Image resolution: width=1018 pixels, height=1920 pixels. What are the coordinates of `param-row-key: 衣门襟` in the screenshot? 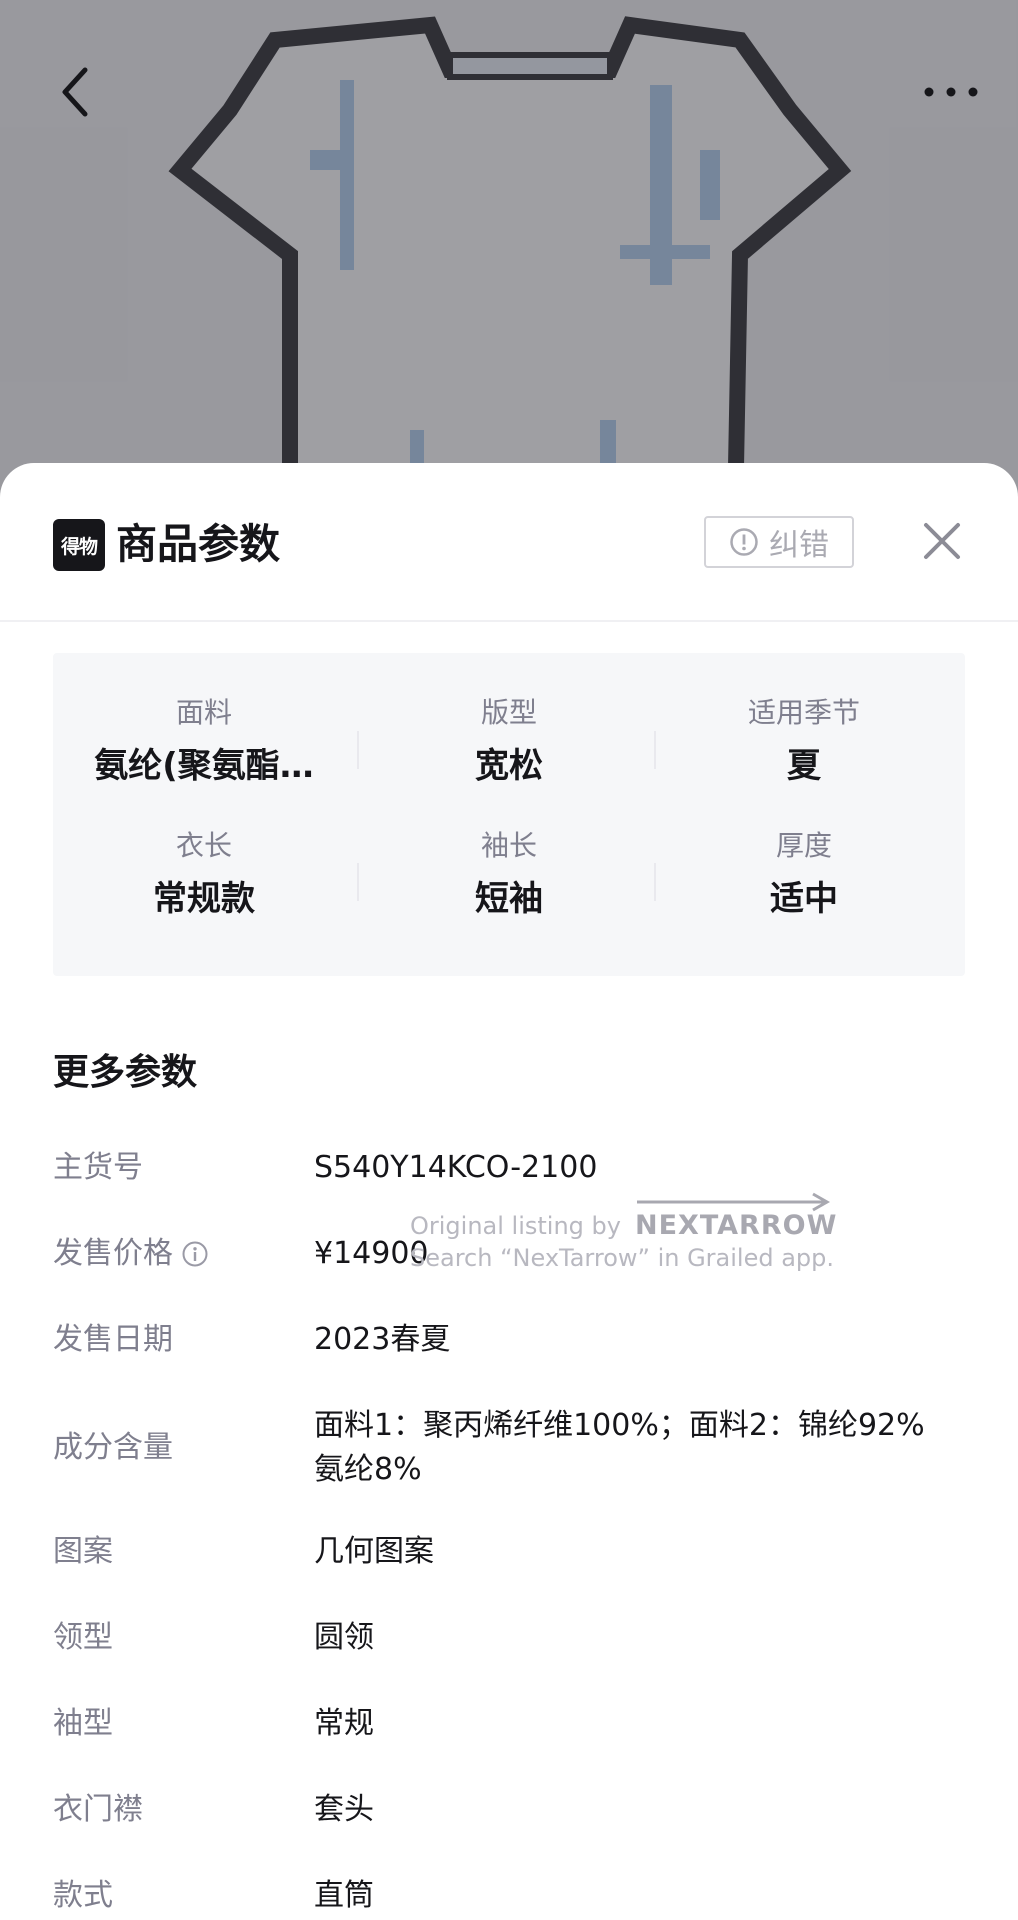 It's located at (98, 1809).